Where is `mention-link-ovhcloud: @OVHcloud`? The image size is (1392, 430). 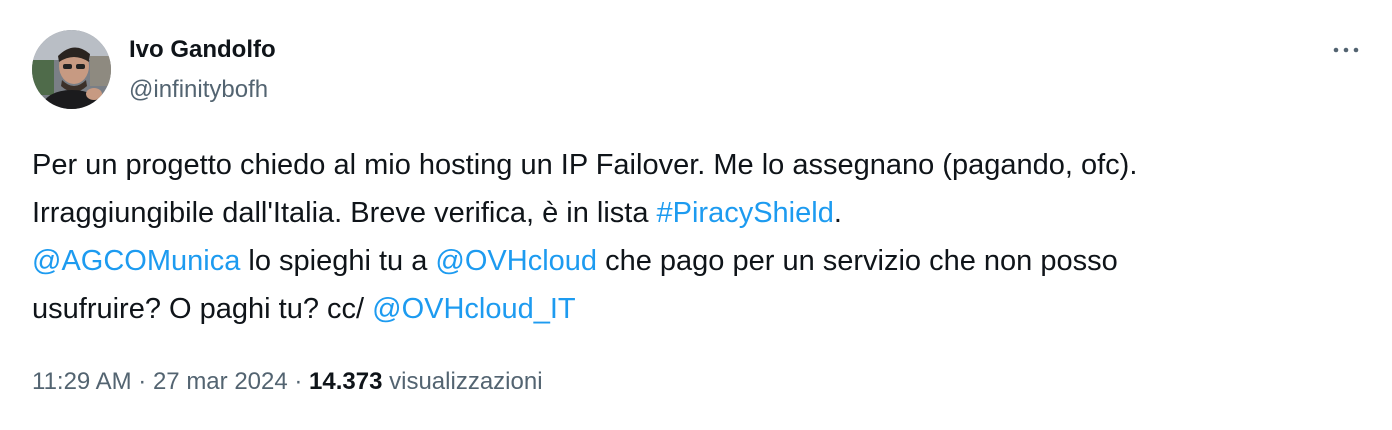 mention-link-ovhcloud: @OVHcloud is located at coordinates (516, 261).